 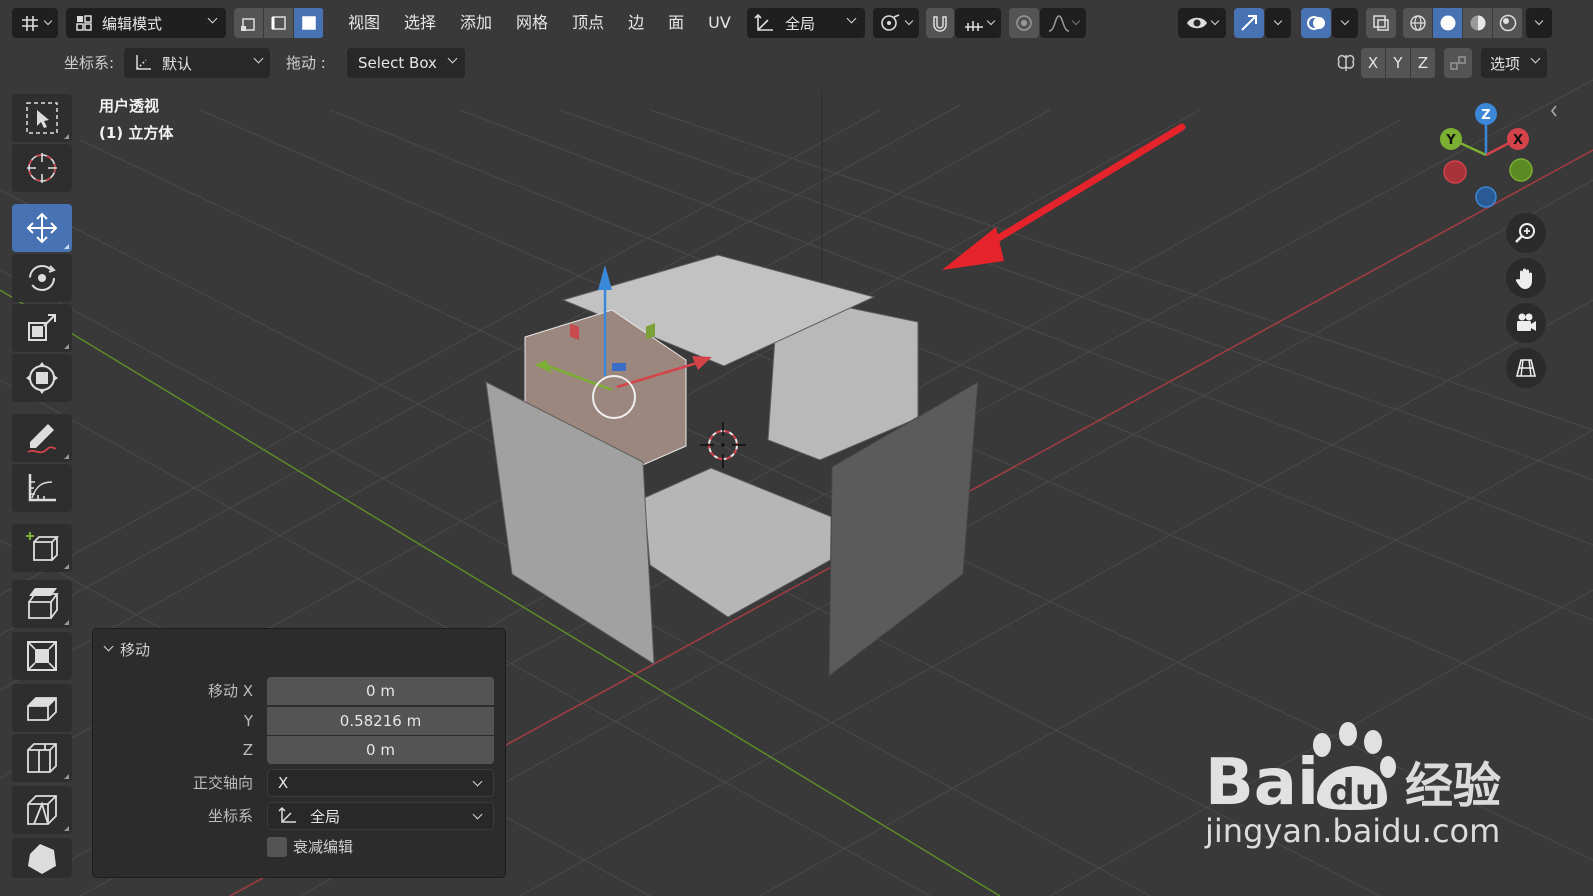 I want to click on annotate-pencil-icon, so click(x=42, y=439).